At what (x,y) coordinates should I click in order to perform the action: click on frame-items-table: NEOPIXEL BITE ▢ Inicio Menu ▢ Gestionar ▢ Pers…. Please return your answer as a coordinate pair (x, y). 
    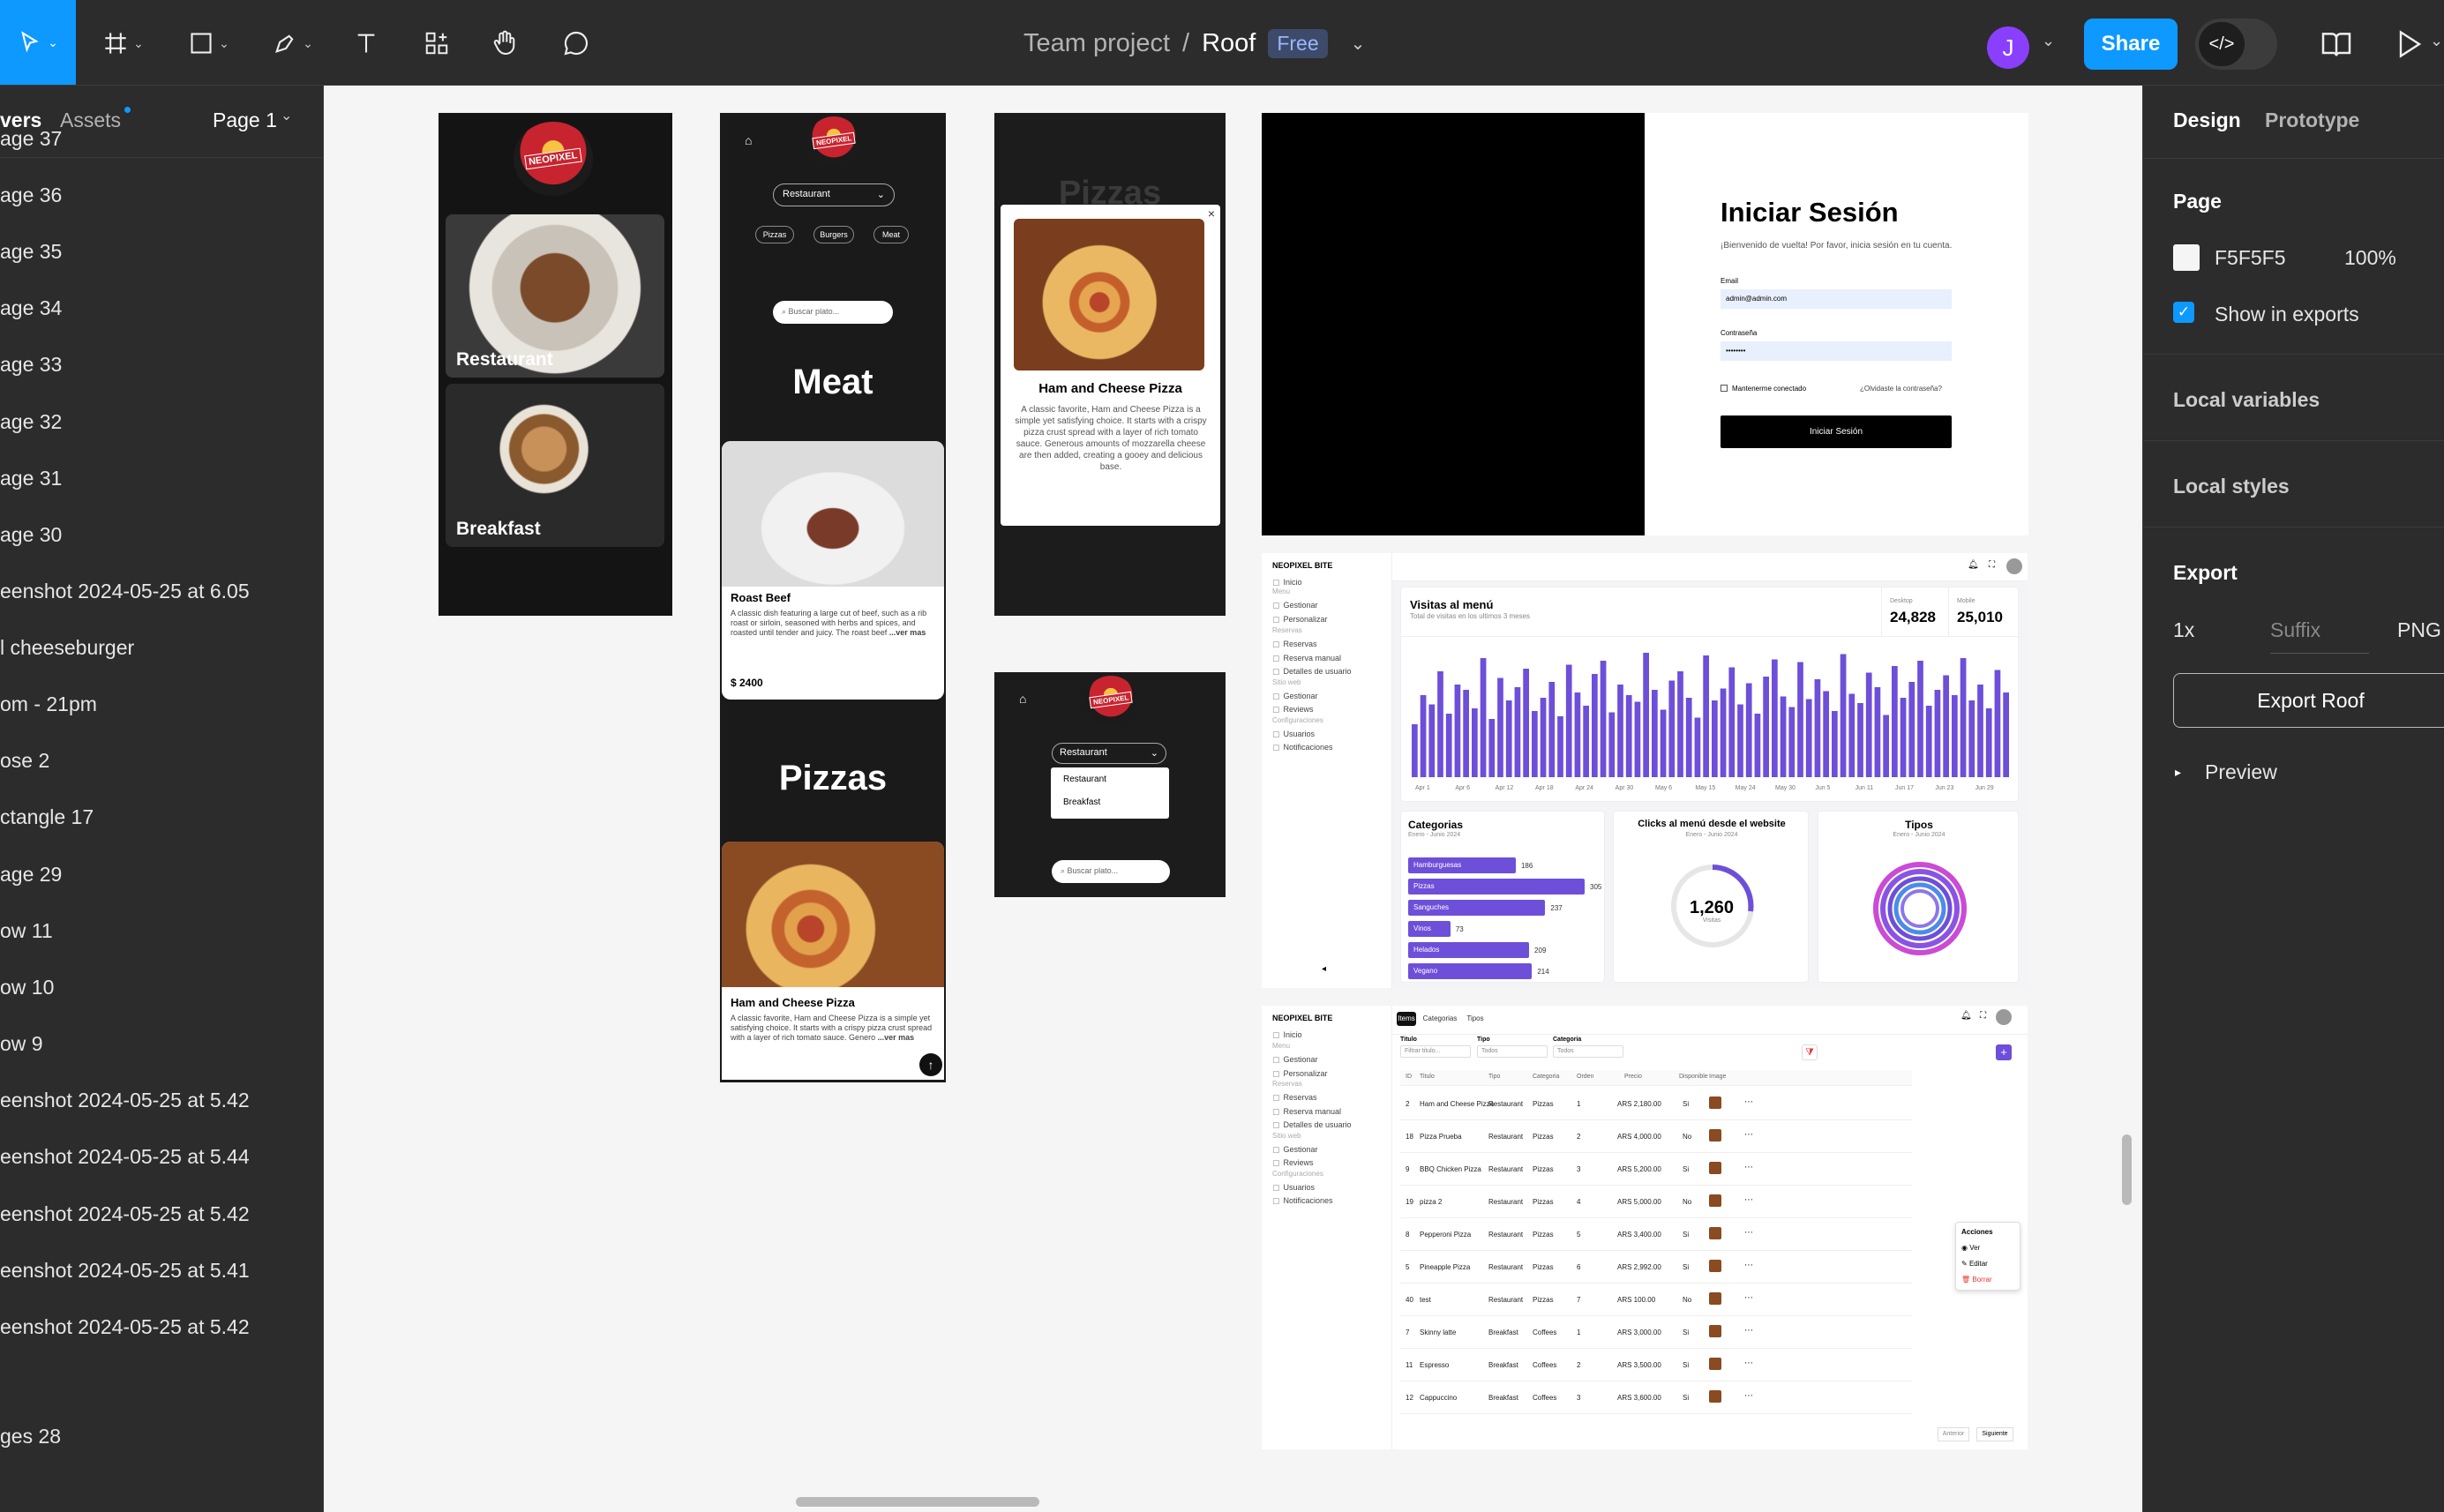
    Looking at the image, I should click on (1645, 1227).